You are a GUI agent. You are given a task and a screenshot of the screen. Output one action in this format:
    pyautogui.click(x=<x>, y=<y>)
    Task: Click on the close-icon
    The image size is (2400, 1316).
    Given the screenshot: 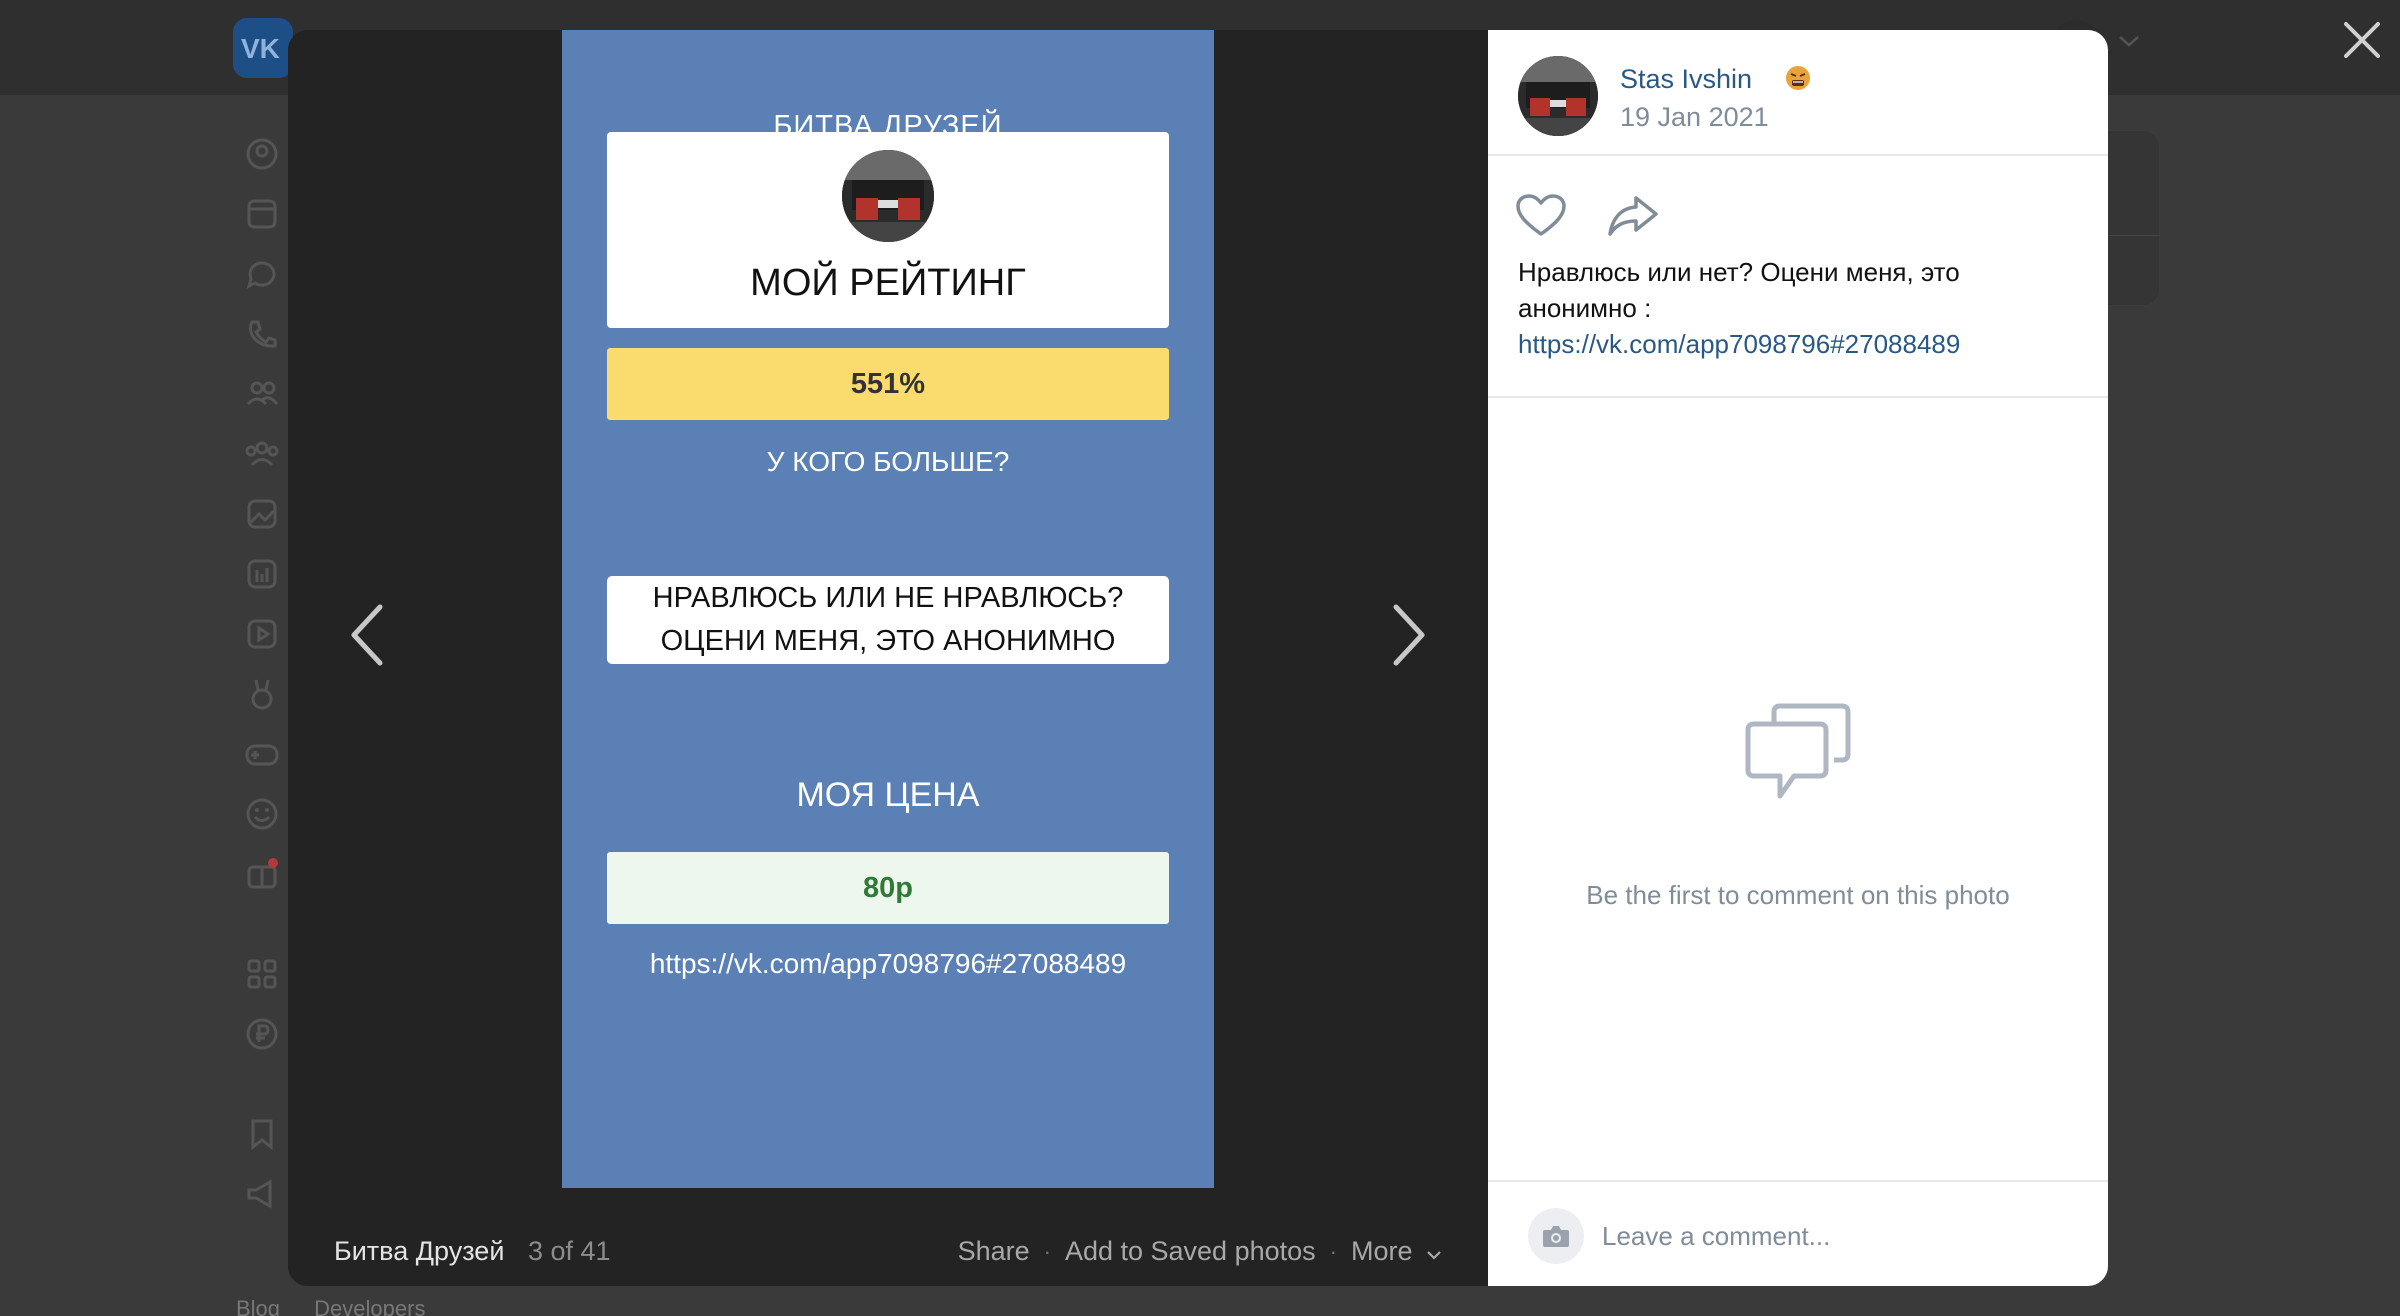 What is the action you would take?
    pyautogui.click(x=2362, y=40)
    